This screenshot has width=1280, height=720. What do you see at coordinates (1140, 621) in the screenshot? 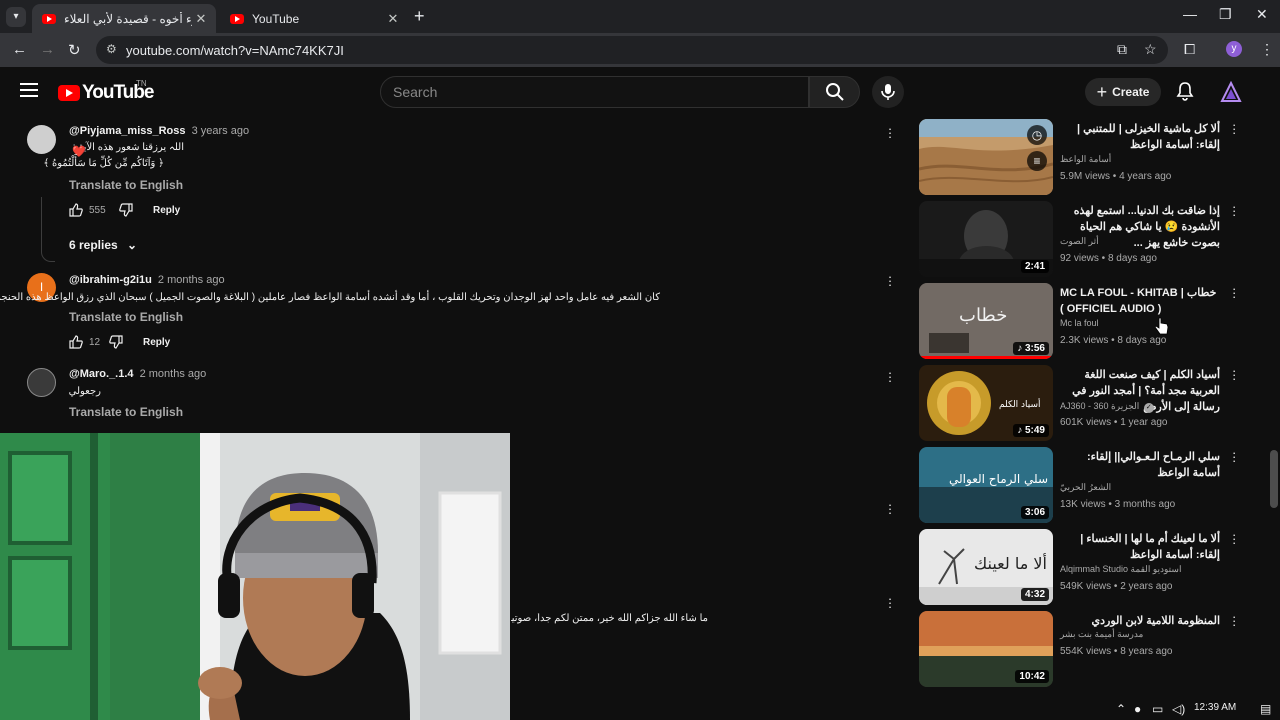
I see `video-title: المنظومة اللامية لابن الوردي` at bounding box center [1140, 621].